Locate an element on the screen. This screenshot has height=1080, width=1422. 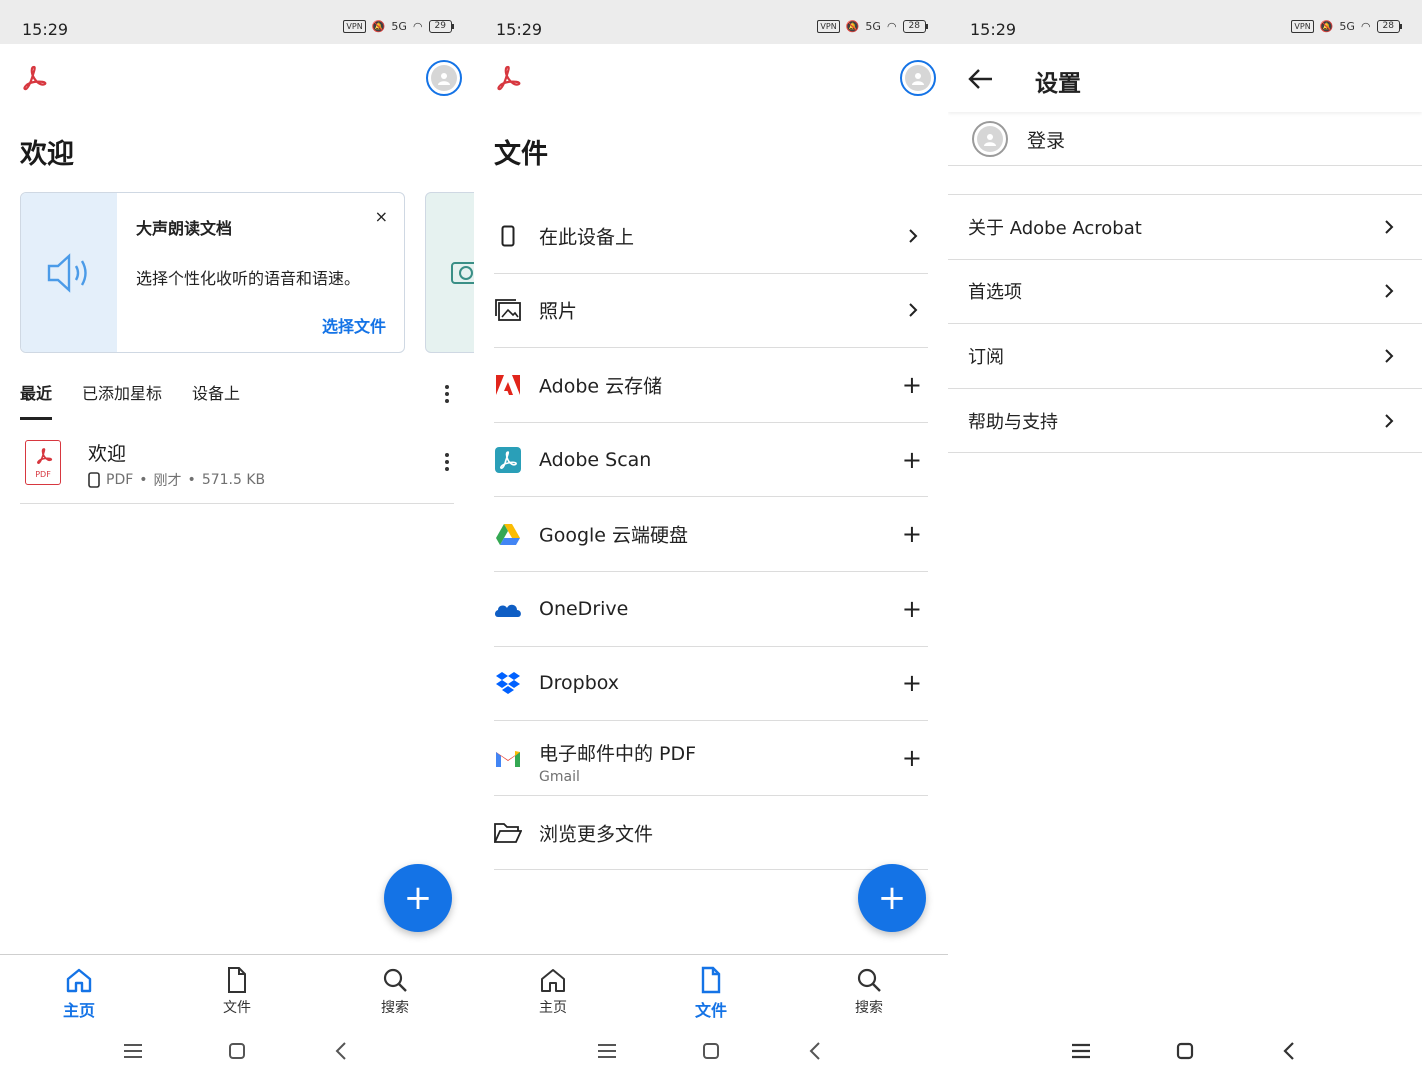
list-item-onedrive: OneDrive + is located at coordinates (711, 609).